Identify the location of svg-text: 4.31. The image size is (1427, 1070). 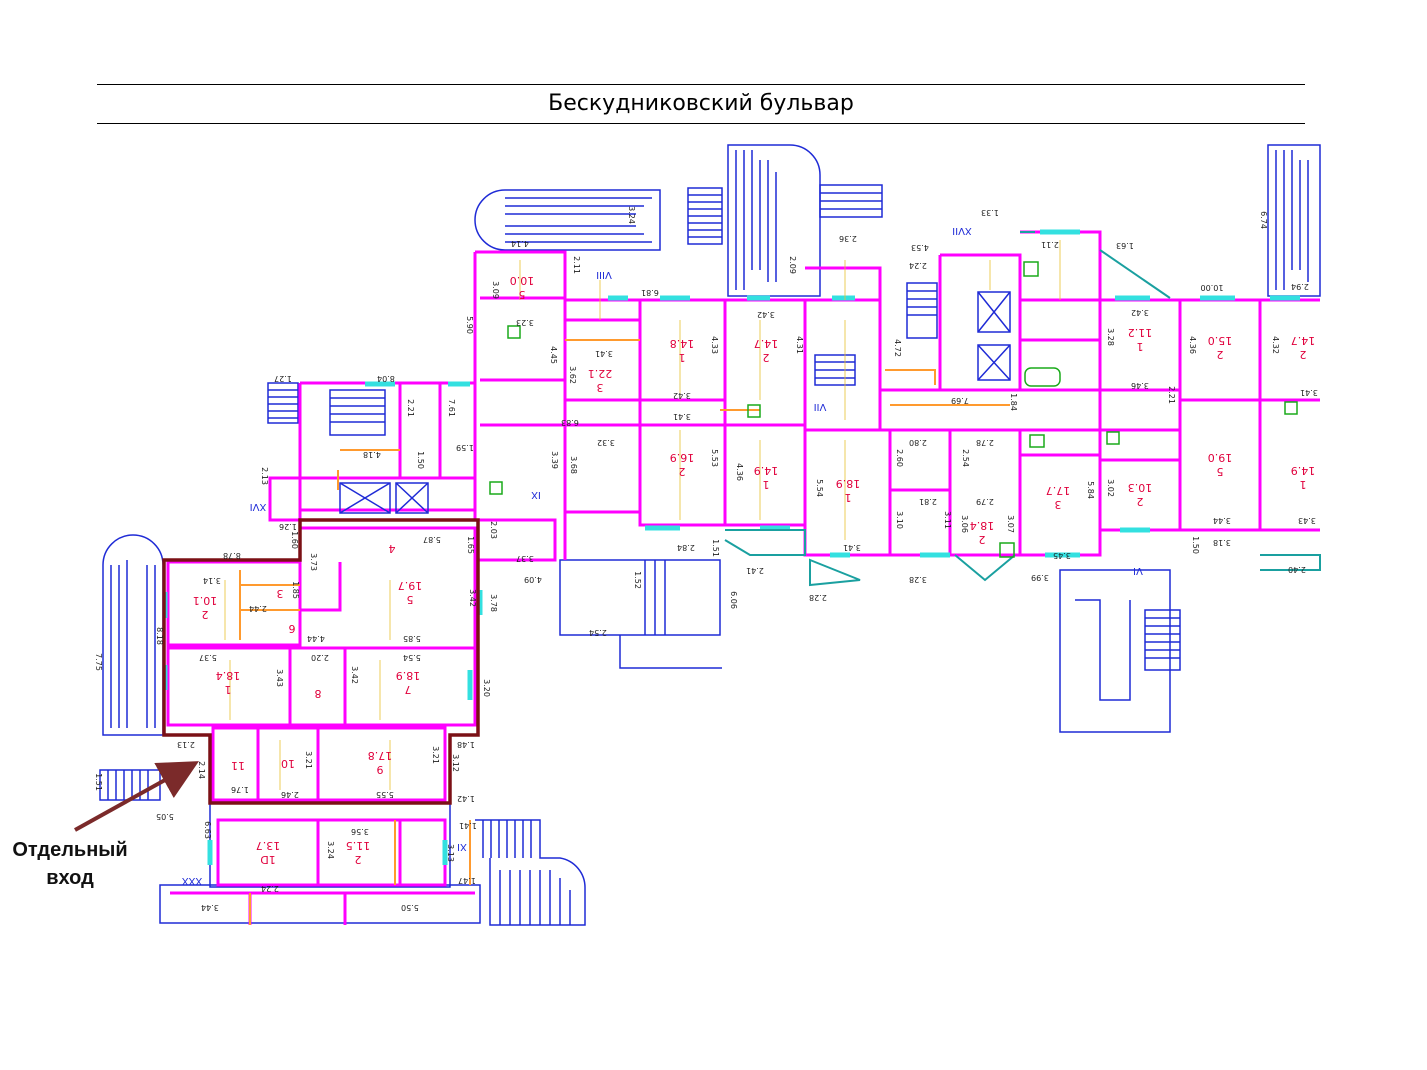
(799, 345).